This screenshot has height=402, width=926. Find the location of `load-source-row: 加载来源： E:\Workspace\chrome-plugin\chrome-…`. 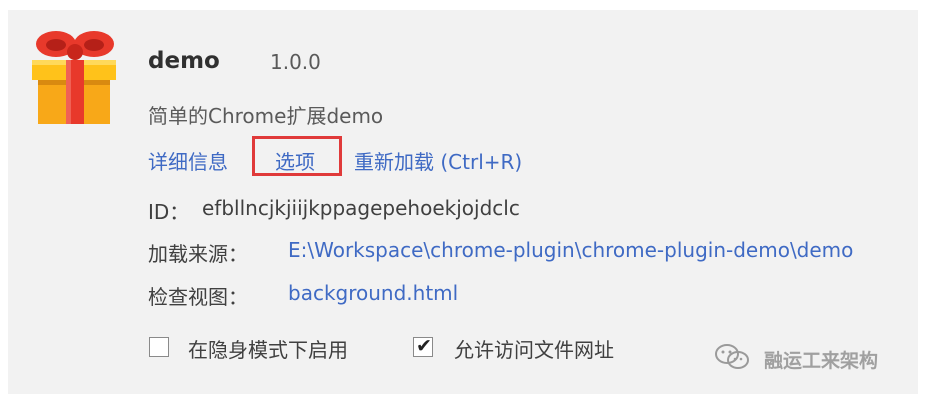

load-source-row: 加载来源： E:\Workspace\chrome-plugin\chrome-… is located at coordinates (500, 252).